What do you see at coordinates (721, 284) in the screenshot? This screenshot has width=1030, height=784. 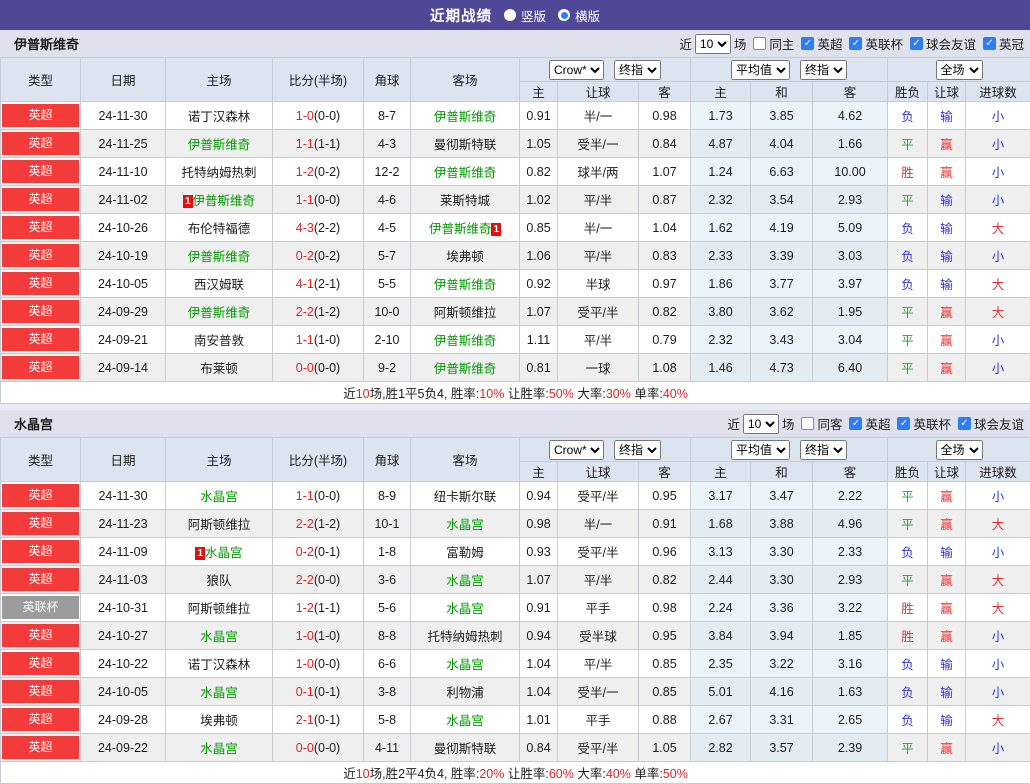 I see `avg-home-odds: 1.86` at bounding box center [721, 284].